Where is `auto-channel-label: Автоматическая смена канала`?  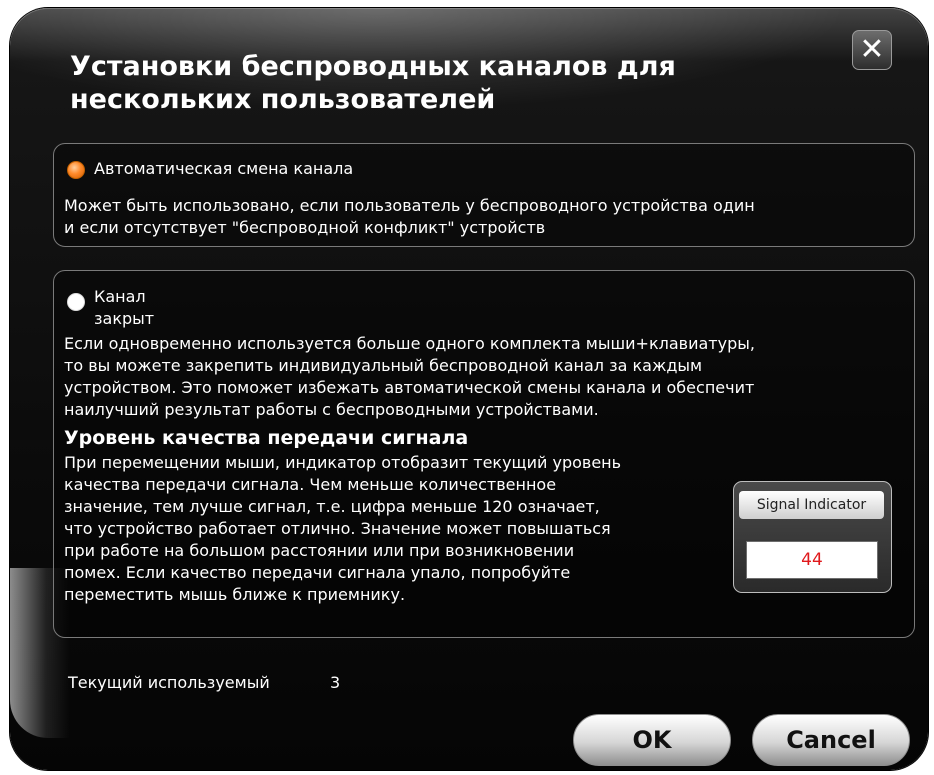
auto-channel-label: Автоматическая смена канала is located at coordinates (223, 169).